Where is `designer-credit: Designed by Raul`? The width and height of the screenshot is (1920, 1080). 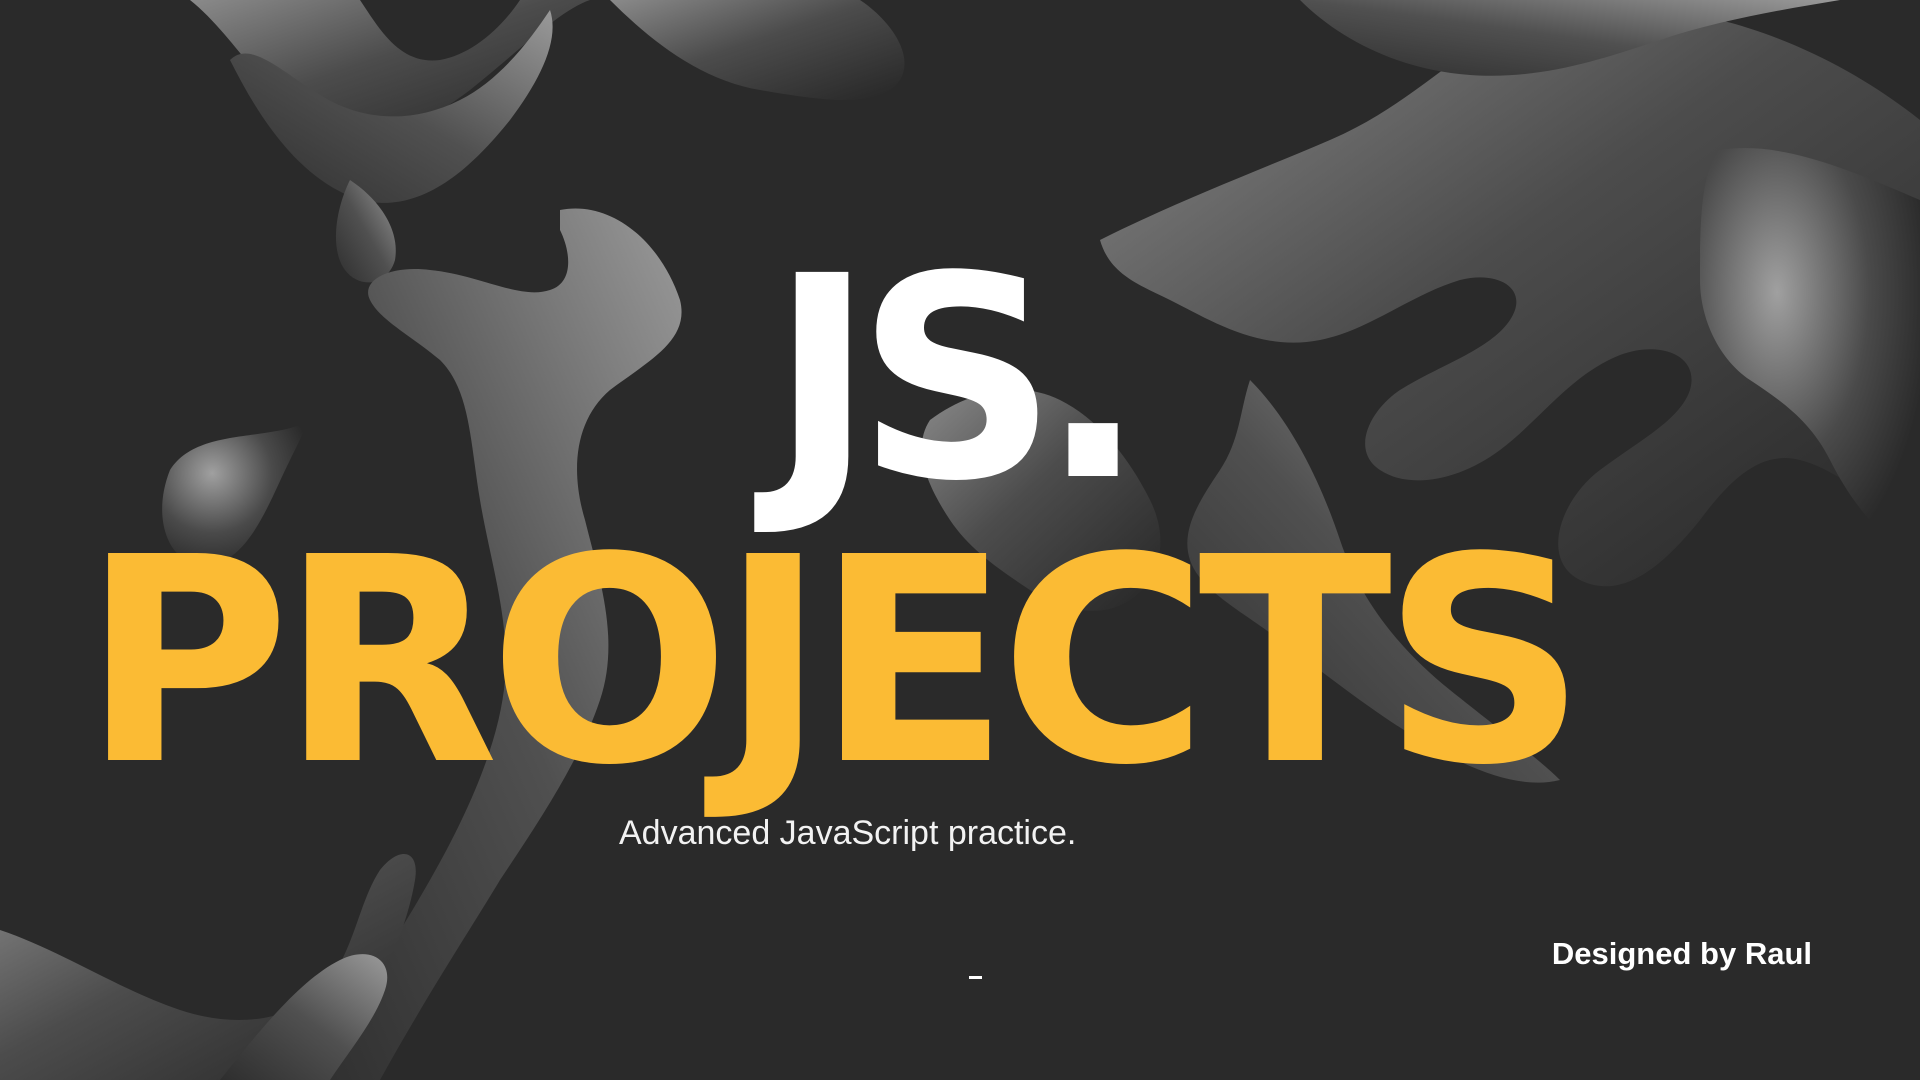
designer-credit: Designed by Raul is located at coordinates (1681, 953).